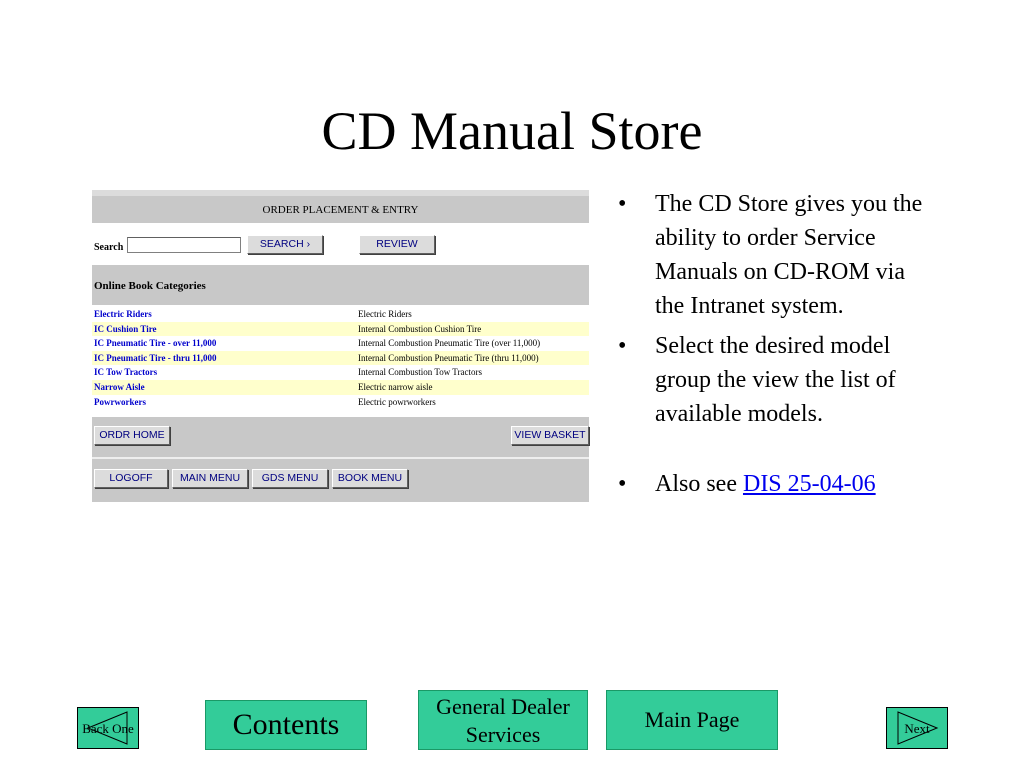 This screenshot has height=768, width=1024. What do you see at coordinates (340, 402) in the screenshot?
I see `table-row: Powrworkers Electric powrworkers` at bounding box center [340, 402].